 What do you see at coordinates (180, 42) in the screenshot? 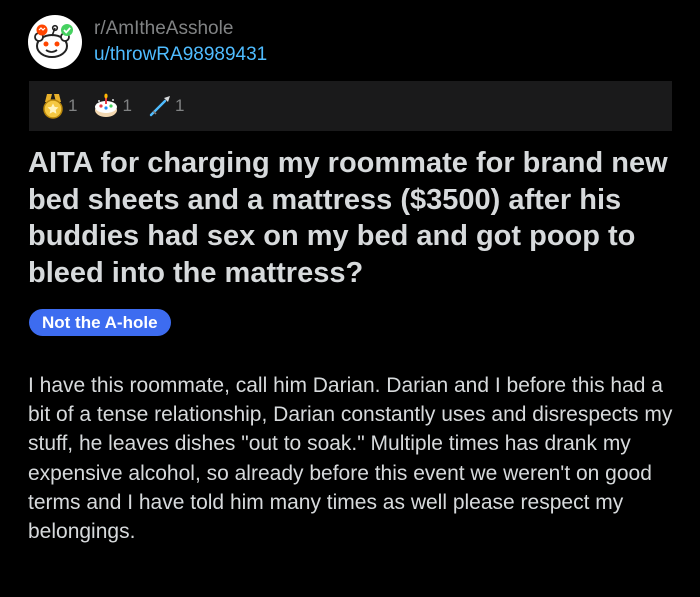
I see `header-text: r/AmItheAsshole u/throwRA98989431` at bounding box center [180, 42].